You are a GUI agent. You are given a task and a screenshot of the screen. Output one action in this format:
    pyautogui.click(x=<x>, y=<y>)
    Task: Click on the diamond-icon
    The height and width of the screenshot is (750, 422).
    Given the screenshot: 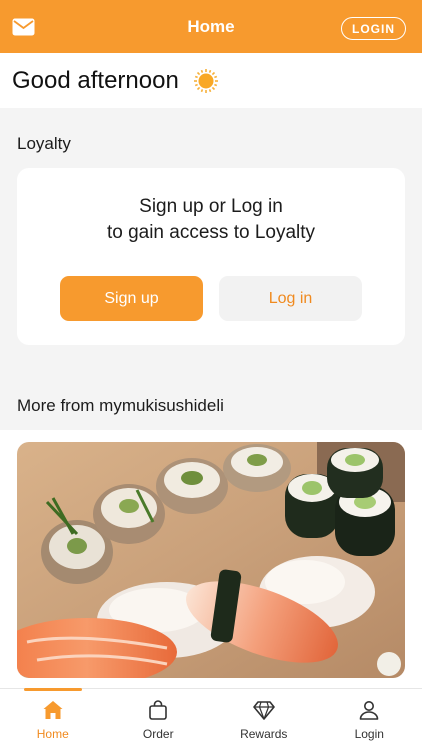 What is the action you would take?
    pyautogui.click(x=263, y=710)
    